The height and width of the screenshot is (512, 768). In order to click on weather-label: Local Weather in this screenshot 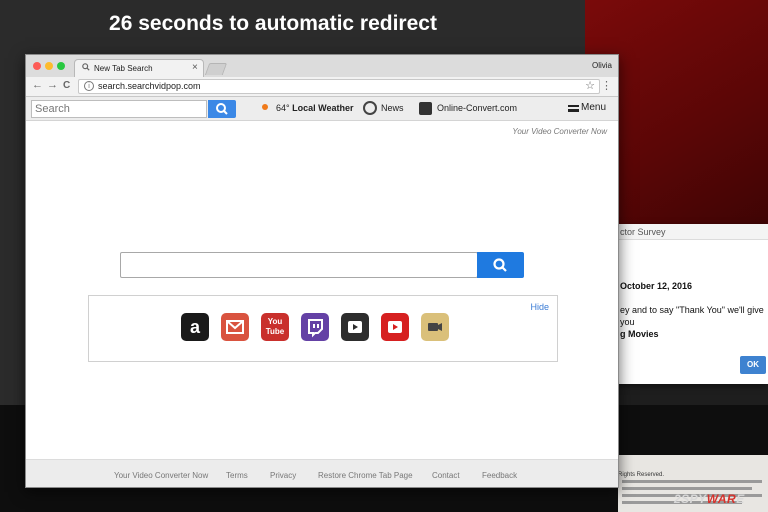, I will do `click(323, 108)`.